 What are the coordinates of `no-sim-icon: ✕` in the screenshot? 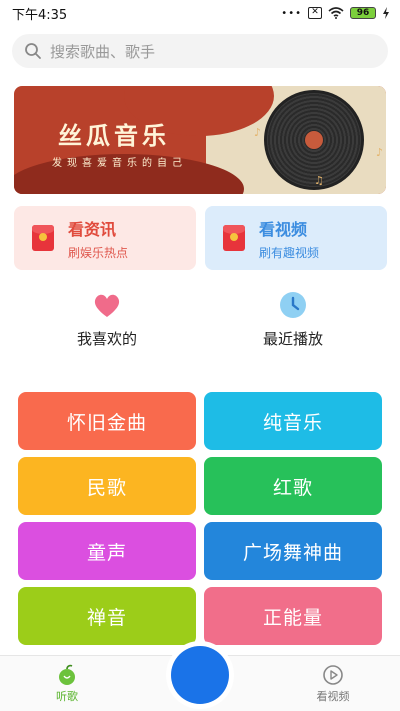 It's located at (315, 13).